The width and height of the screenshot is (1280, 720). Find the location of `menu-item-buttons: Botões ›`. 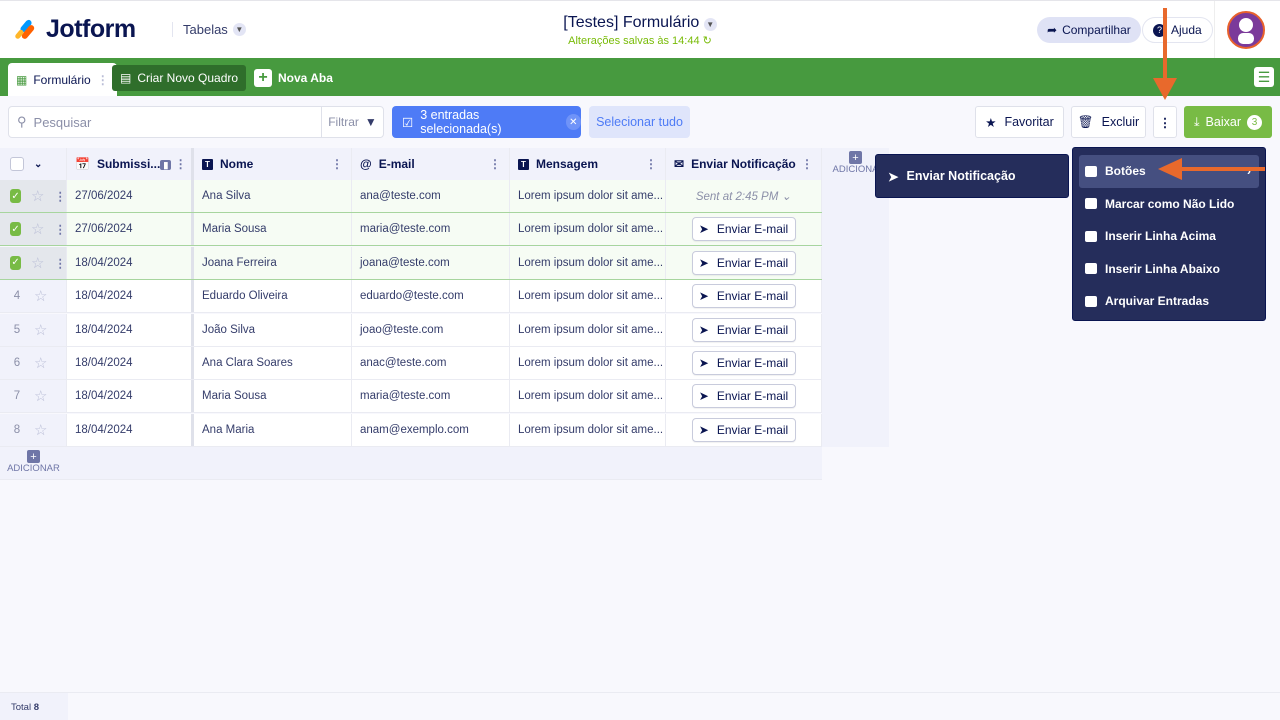

menu-item-buttons: Botões › is located at coordinates (1169, 171).